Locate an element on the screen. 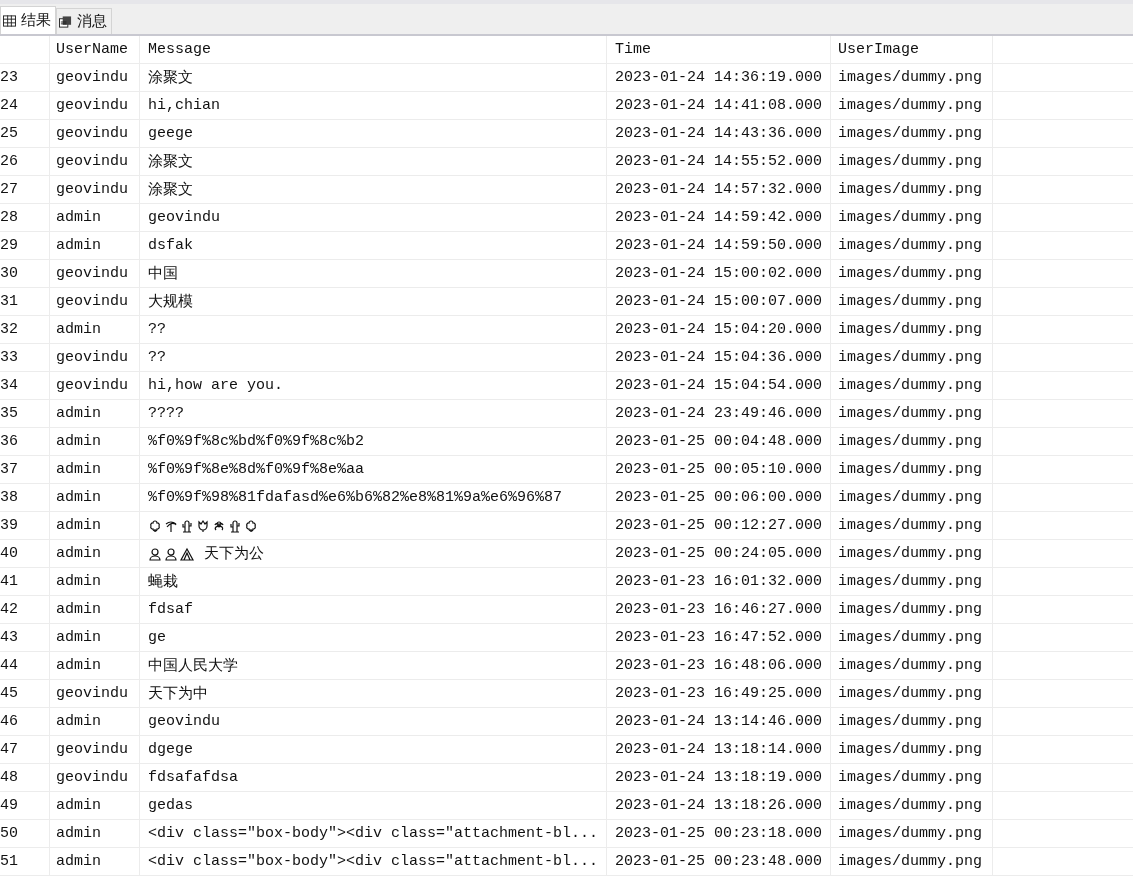  table-cell: 2023-01-24 15:04:36.000 is located at coordinates (719, 357).